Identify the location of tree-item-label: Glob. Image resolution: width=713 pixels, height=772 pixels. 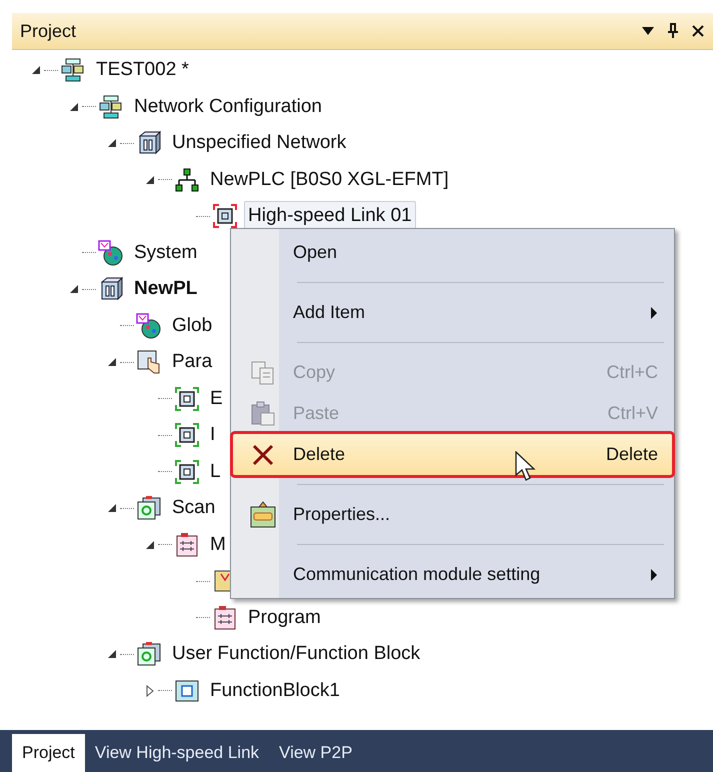
(192, 325).